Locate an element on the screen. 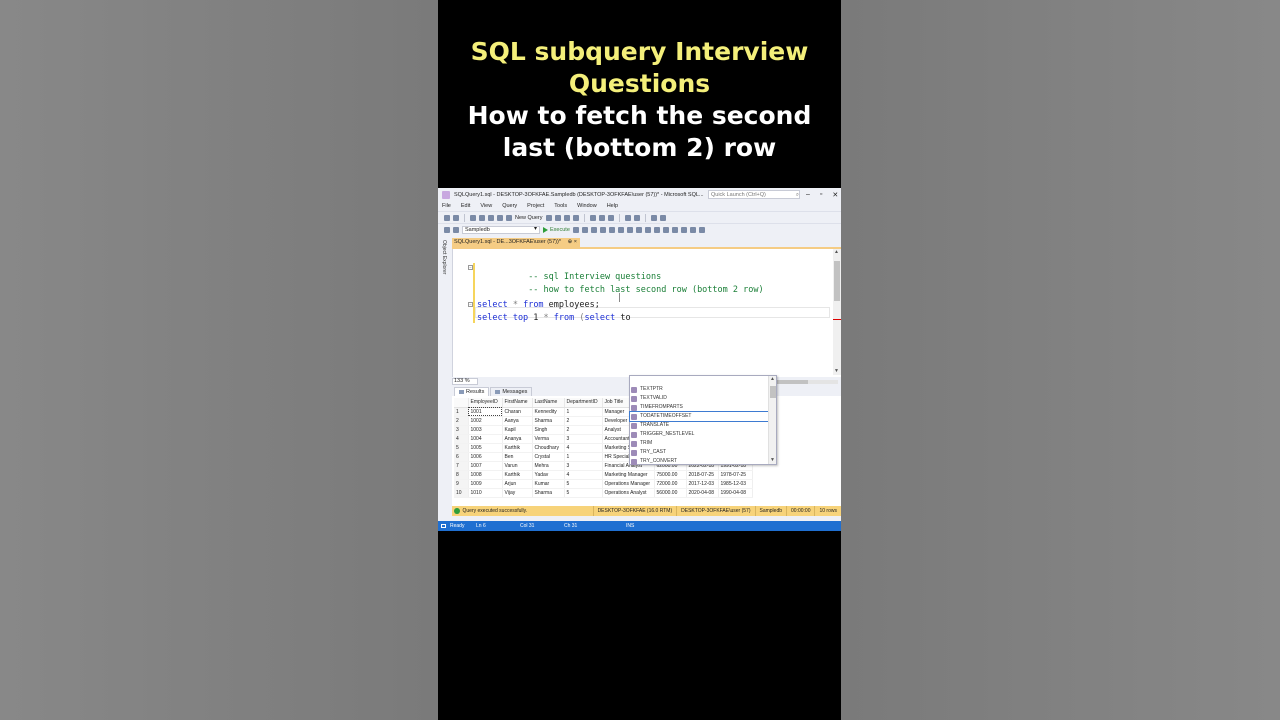 Image resolution: width=1280 pixels, height=720 pixels. table-cell: Mehra is located at coordinates (548, 466).